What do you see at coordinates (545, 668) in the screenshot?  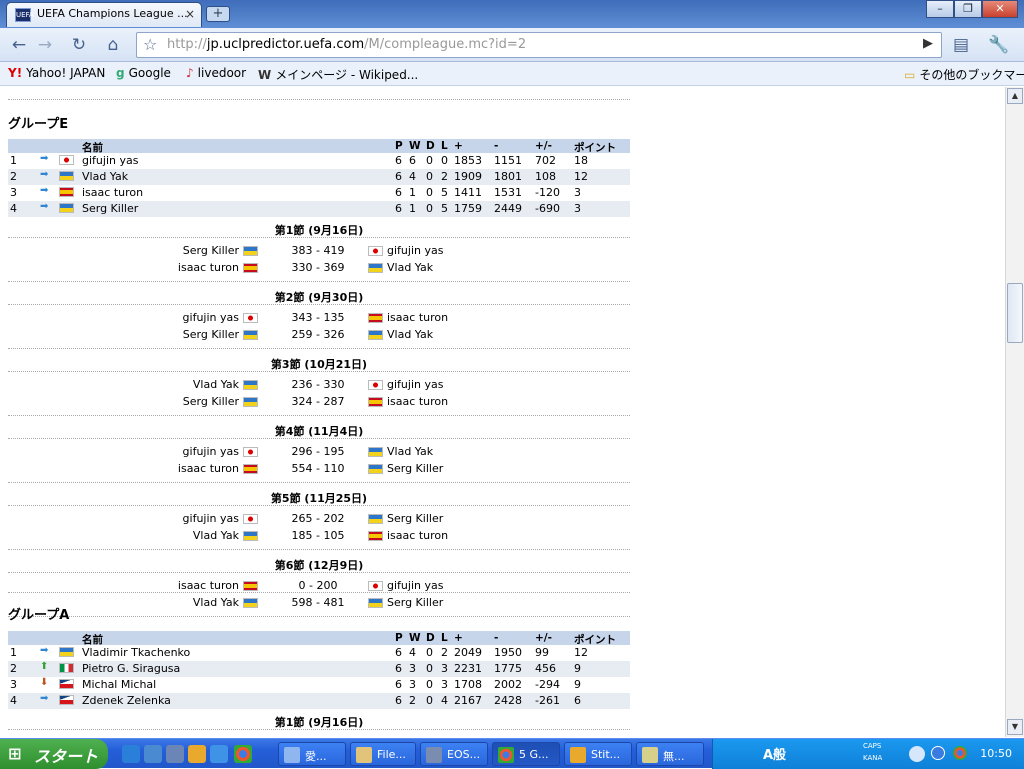 I see `cell-diff: 456` at bounding box center [545, 668].